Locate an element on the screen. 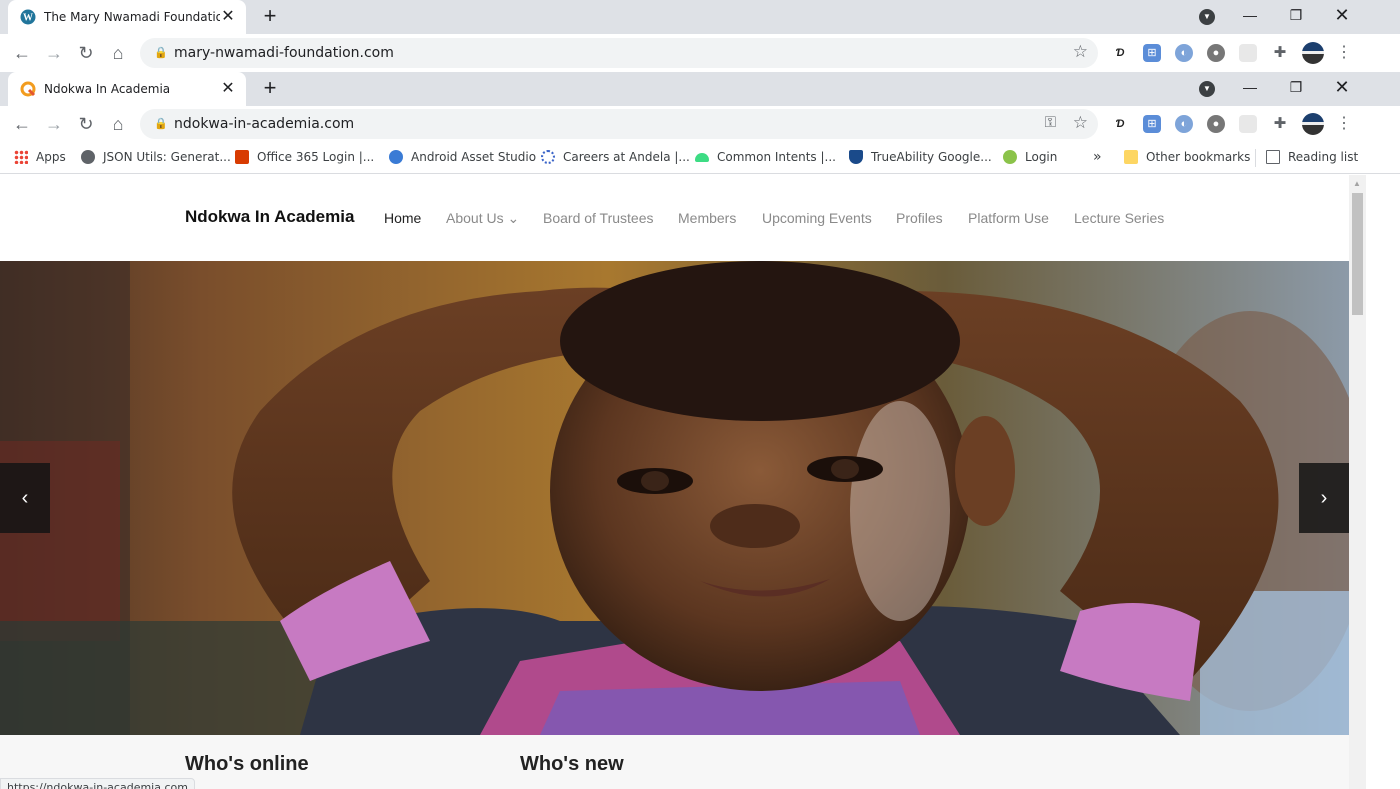 The height and width of the screenshot is (789, 1400). nav-lecture-series: Lecture Series is located at coordinates (1119, 218).